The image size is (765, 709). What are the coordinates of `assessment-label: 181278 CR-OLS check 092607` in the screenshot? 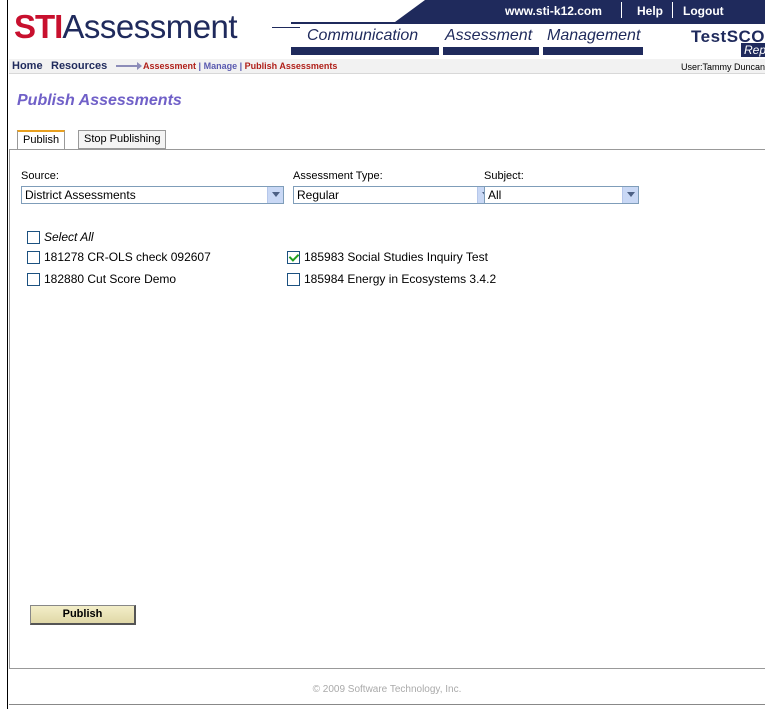 It's located at (127, 257).